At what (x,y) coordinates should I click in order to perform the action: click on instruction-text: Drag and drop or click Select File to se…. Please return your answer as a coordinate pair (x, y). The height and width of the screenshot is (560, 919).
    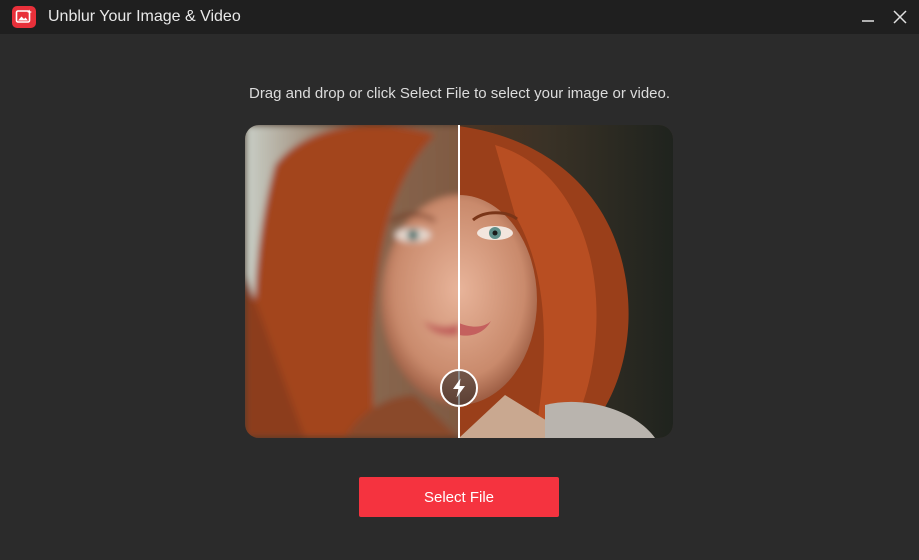
    Looking at the image, I should click on (459, 93).